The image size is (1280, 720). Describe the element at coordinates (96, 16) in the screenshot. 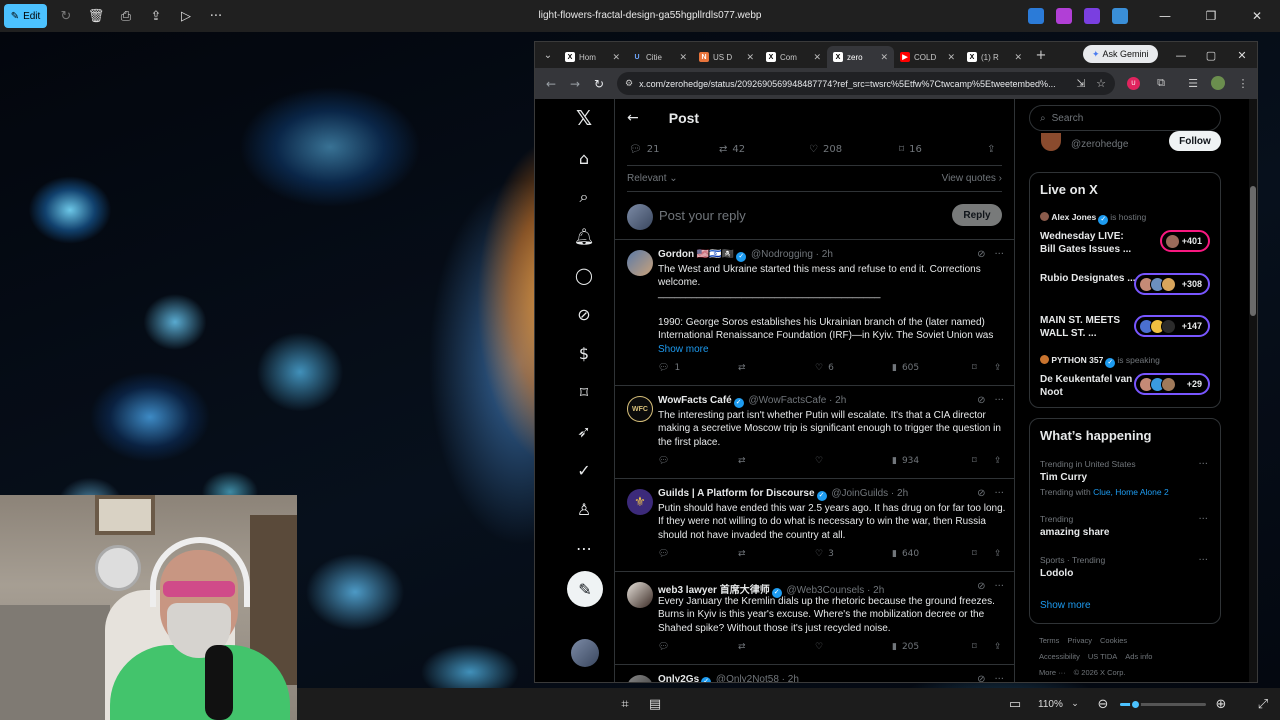

I see `delete-icon: 🗑` at that location.